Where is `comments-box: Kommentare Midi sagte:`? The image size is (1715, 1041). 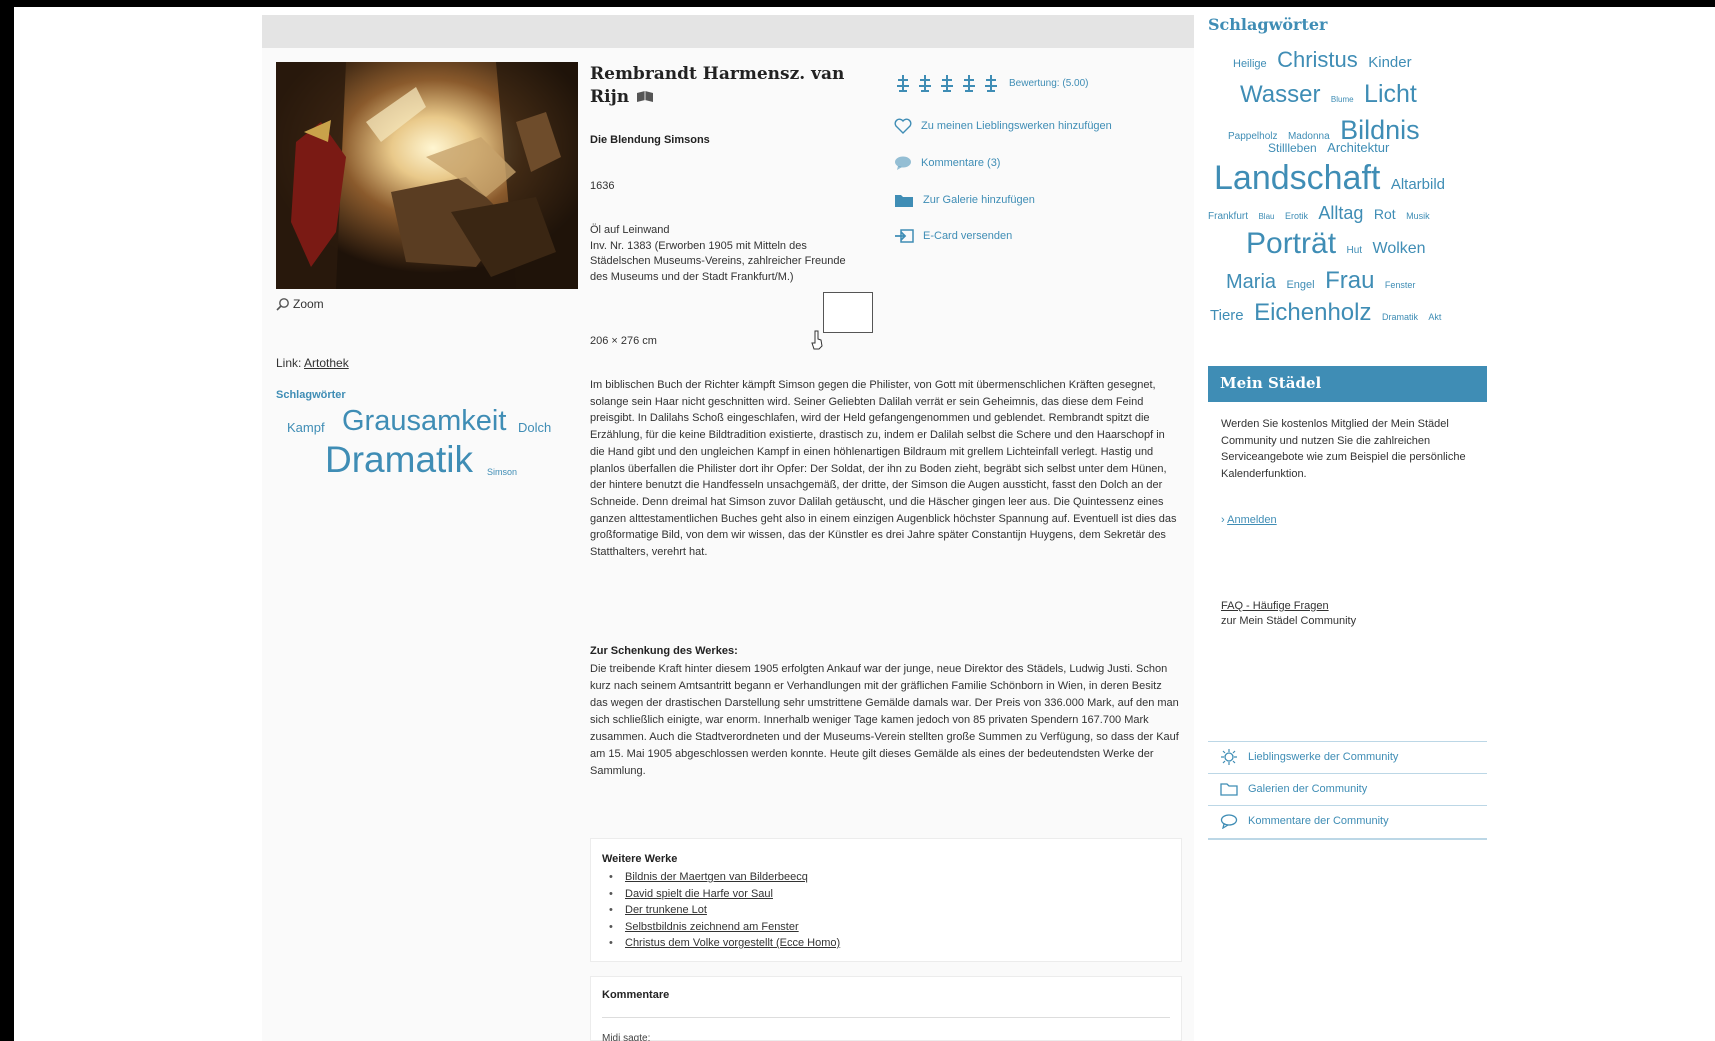 comments-box: Kommentare Midi sagte: is located at coordinates (886, 1008).